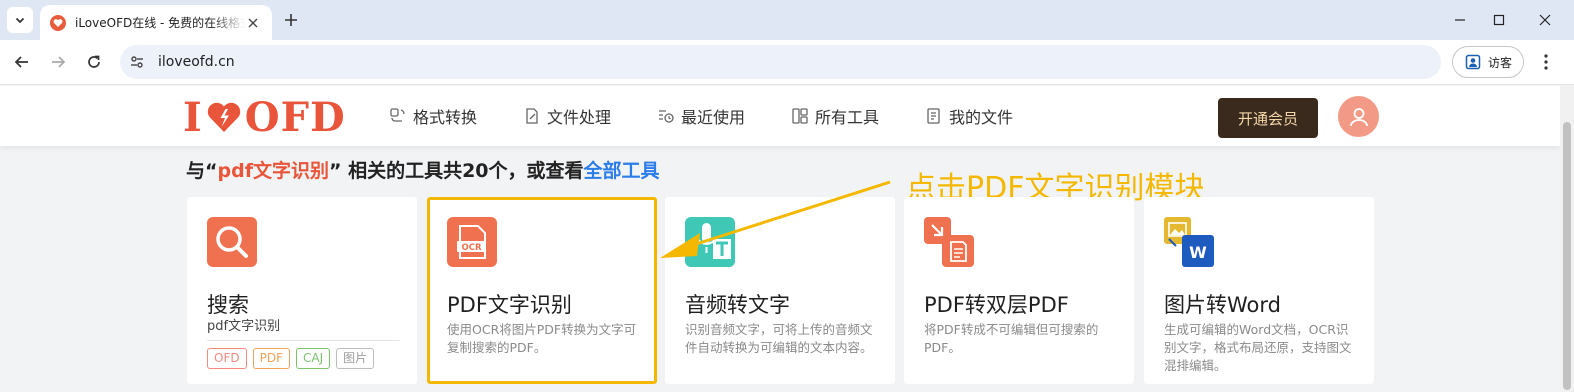 The image size is (1574, 392). I want to click on new-tab-button, so click(291, 20).